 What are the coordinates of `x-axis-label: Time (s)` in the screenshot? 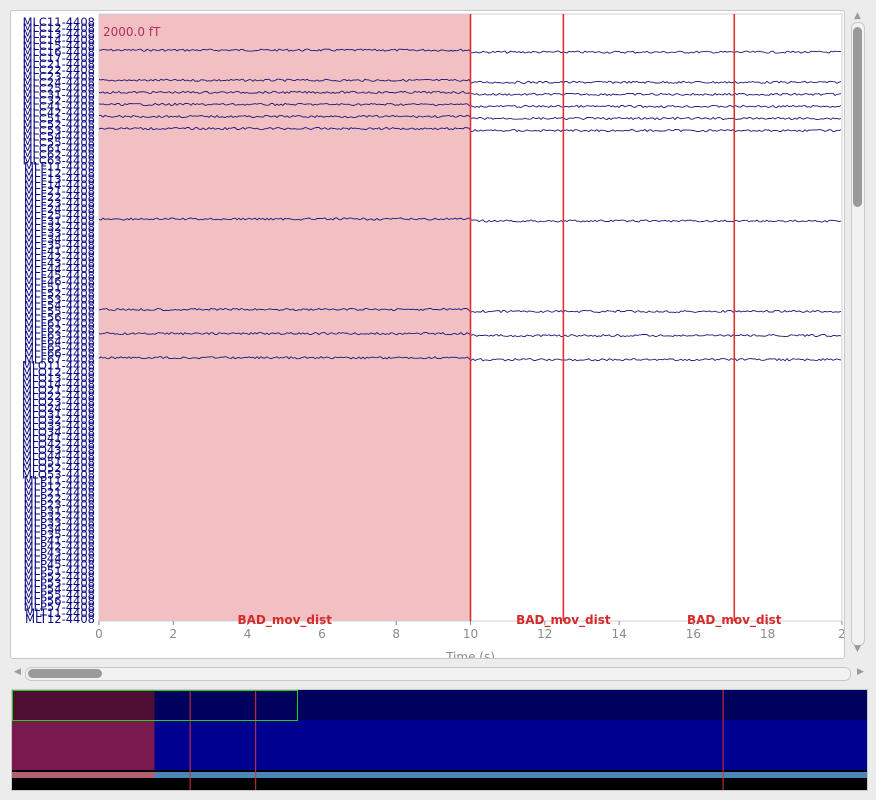 It's located at (470, 654).